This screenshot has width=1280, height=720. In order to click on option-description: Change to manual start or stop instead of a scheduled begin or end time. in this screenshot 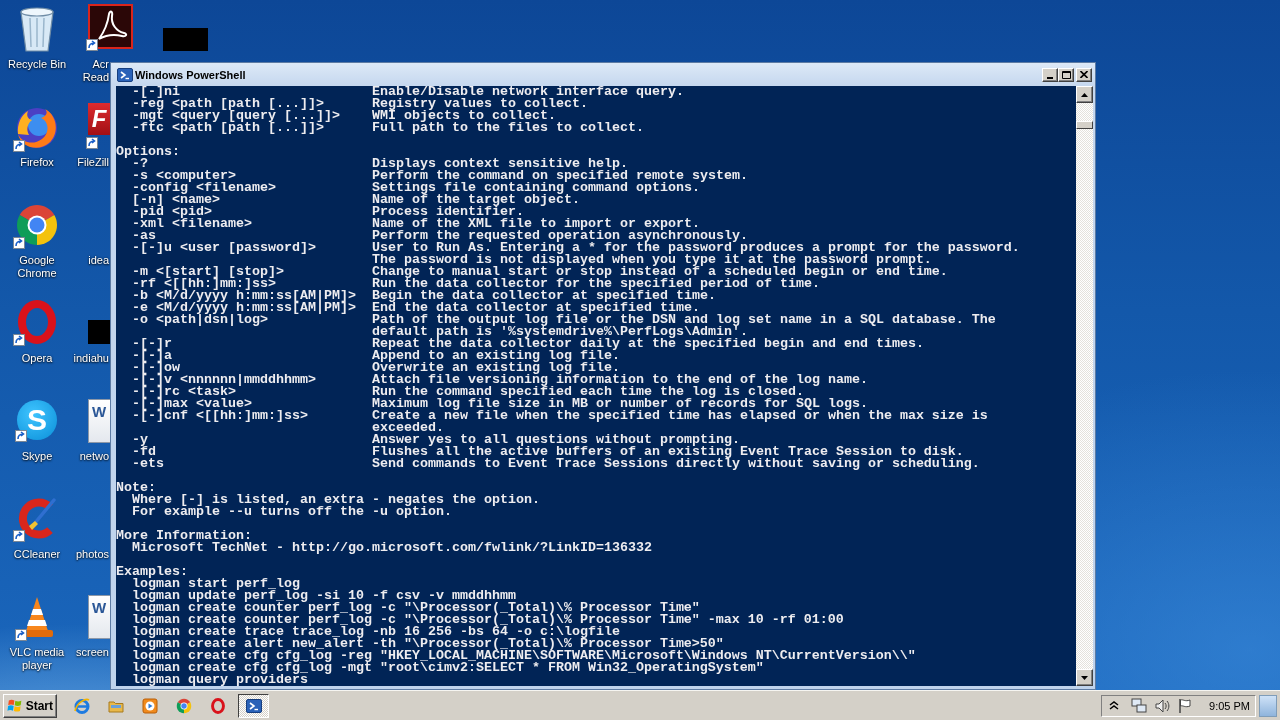, I will do `click(660, 272)`.